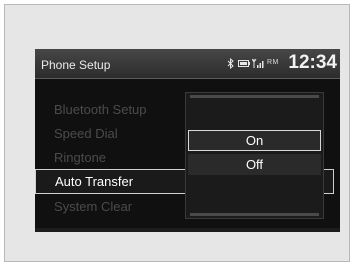 Image resolution: width=356 pixels, height=268 pixels. Describe the element at coordinates (230, 63) in the screenshot. I see `bluetooth-icon` at that location.